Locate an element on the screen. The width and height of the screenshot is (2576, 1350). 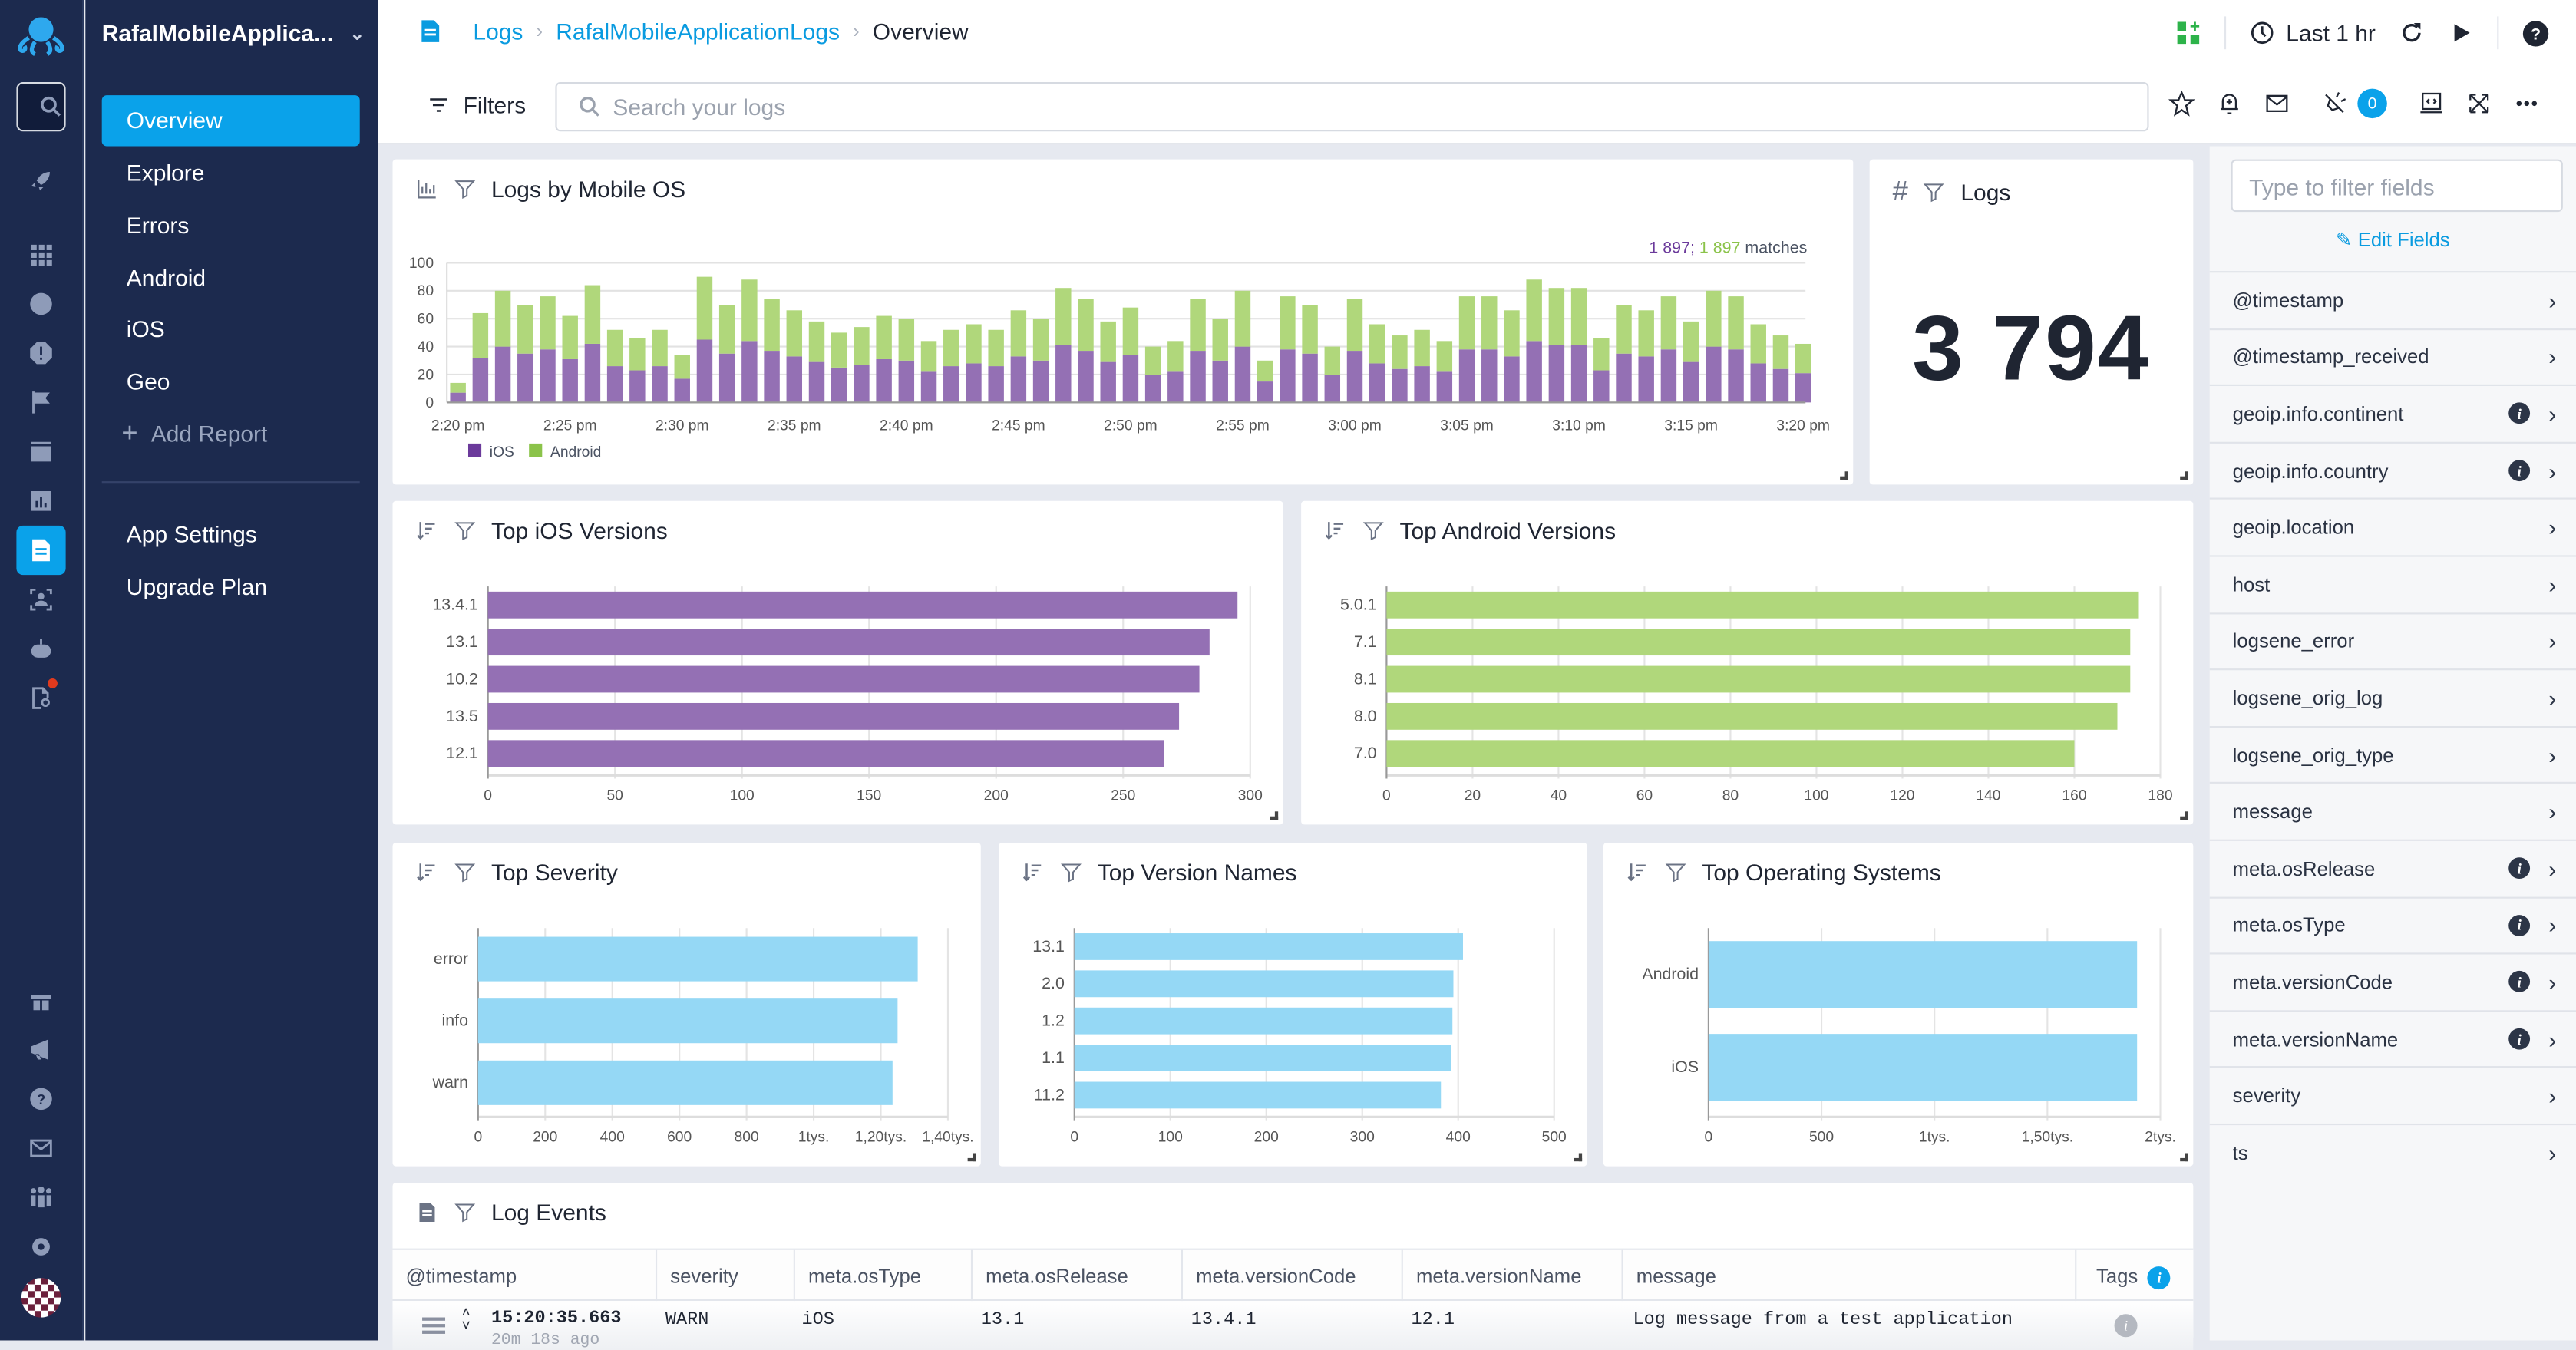
row-menu-icon is located at coordinates (434, 1325).